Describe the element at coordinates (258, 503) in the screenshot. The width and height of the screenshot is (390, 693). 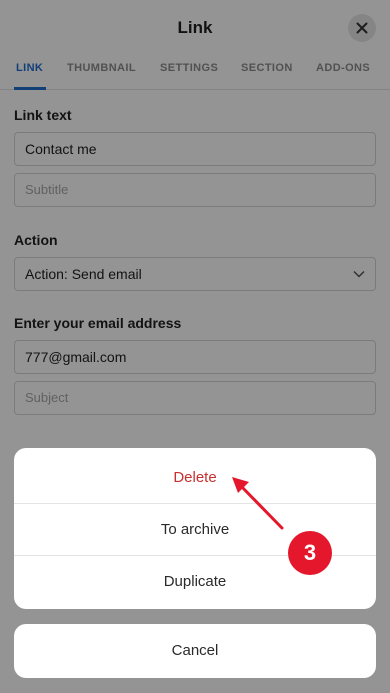
I see `annotation-arrow-icon` at that location.